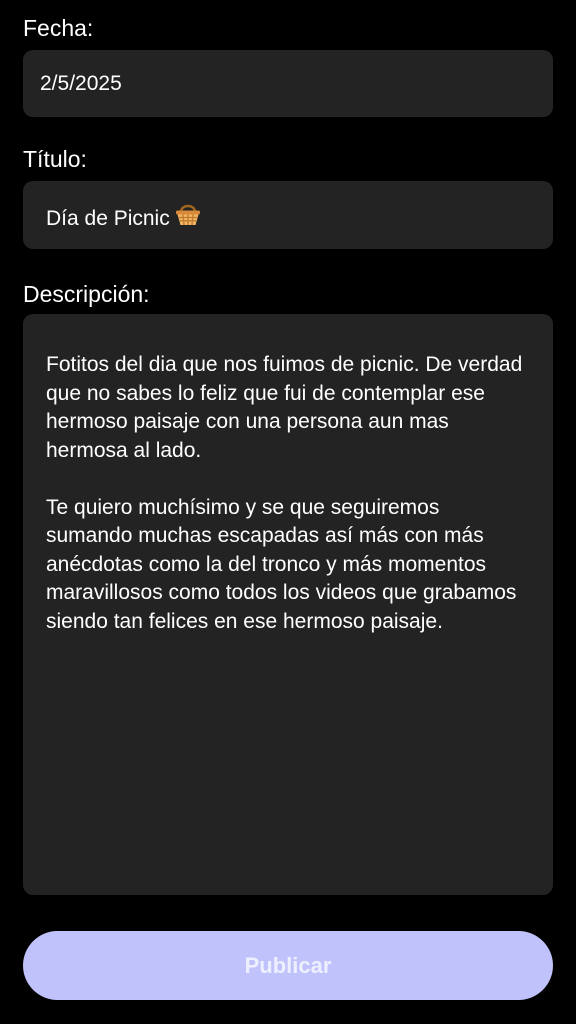 Image resolution: width=576 pixels, height=1024 pixels. Describe the element at coordinates (86, 294) in the screenshot. I see `description-label: Descripción:` at that location.